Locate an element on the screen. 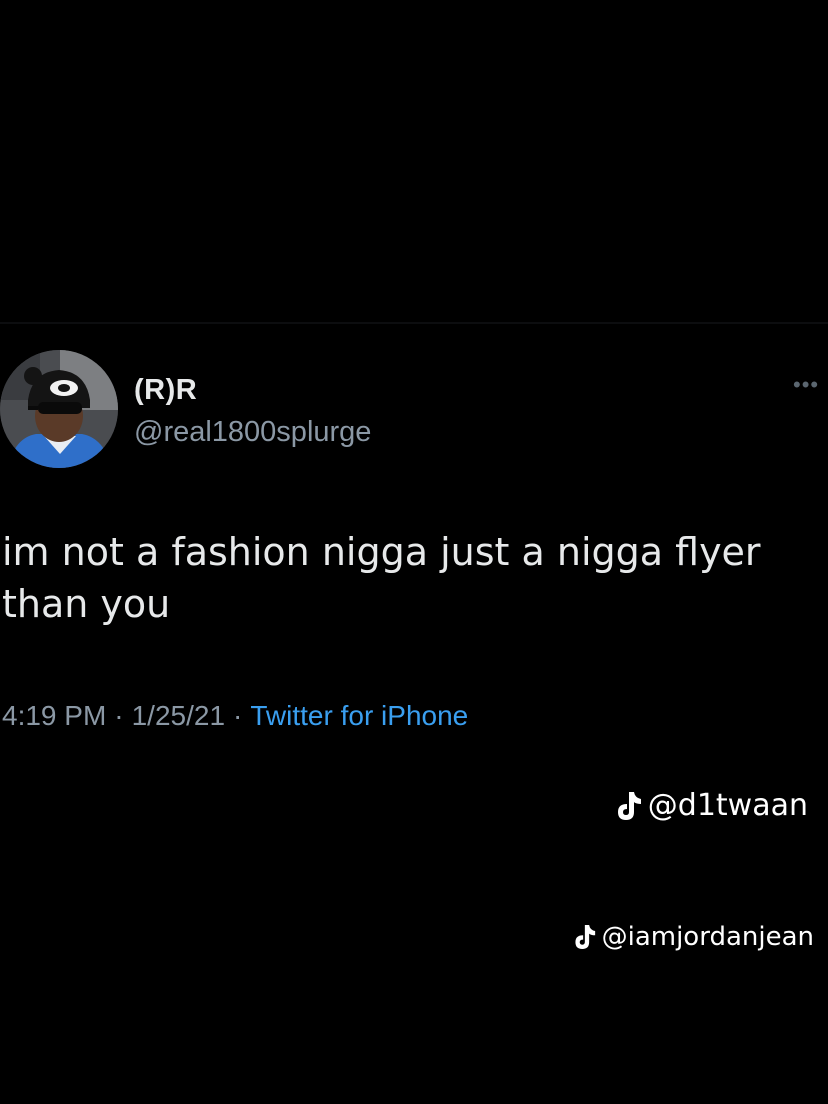 This screenshot has height=1104, width=828. more-dots-icon: ••• is located at coordinates (806, 385).